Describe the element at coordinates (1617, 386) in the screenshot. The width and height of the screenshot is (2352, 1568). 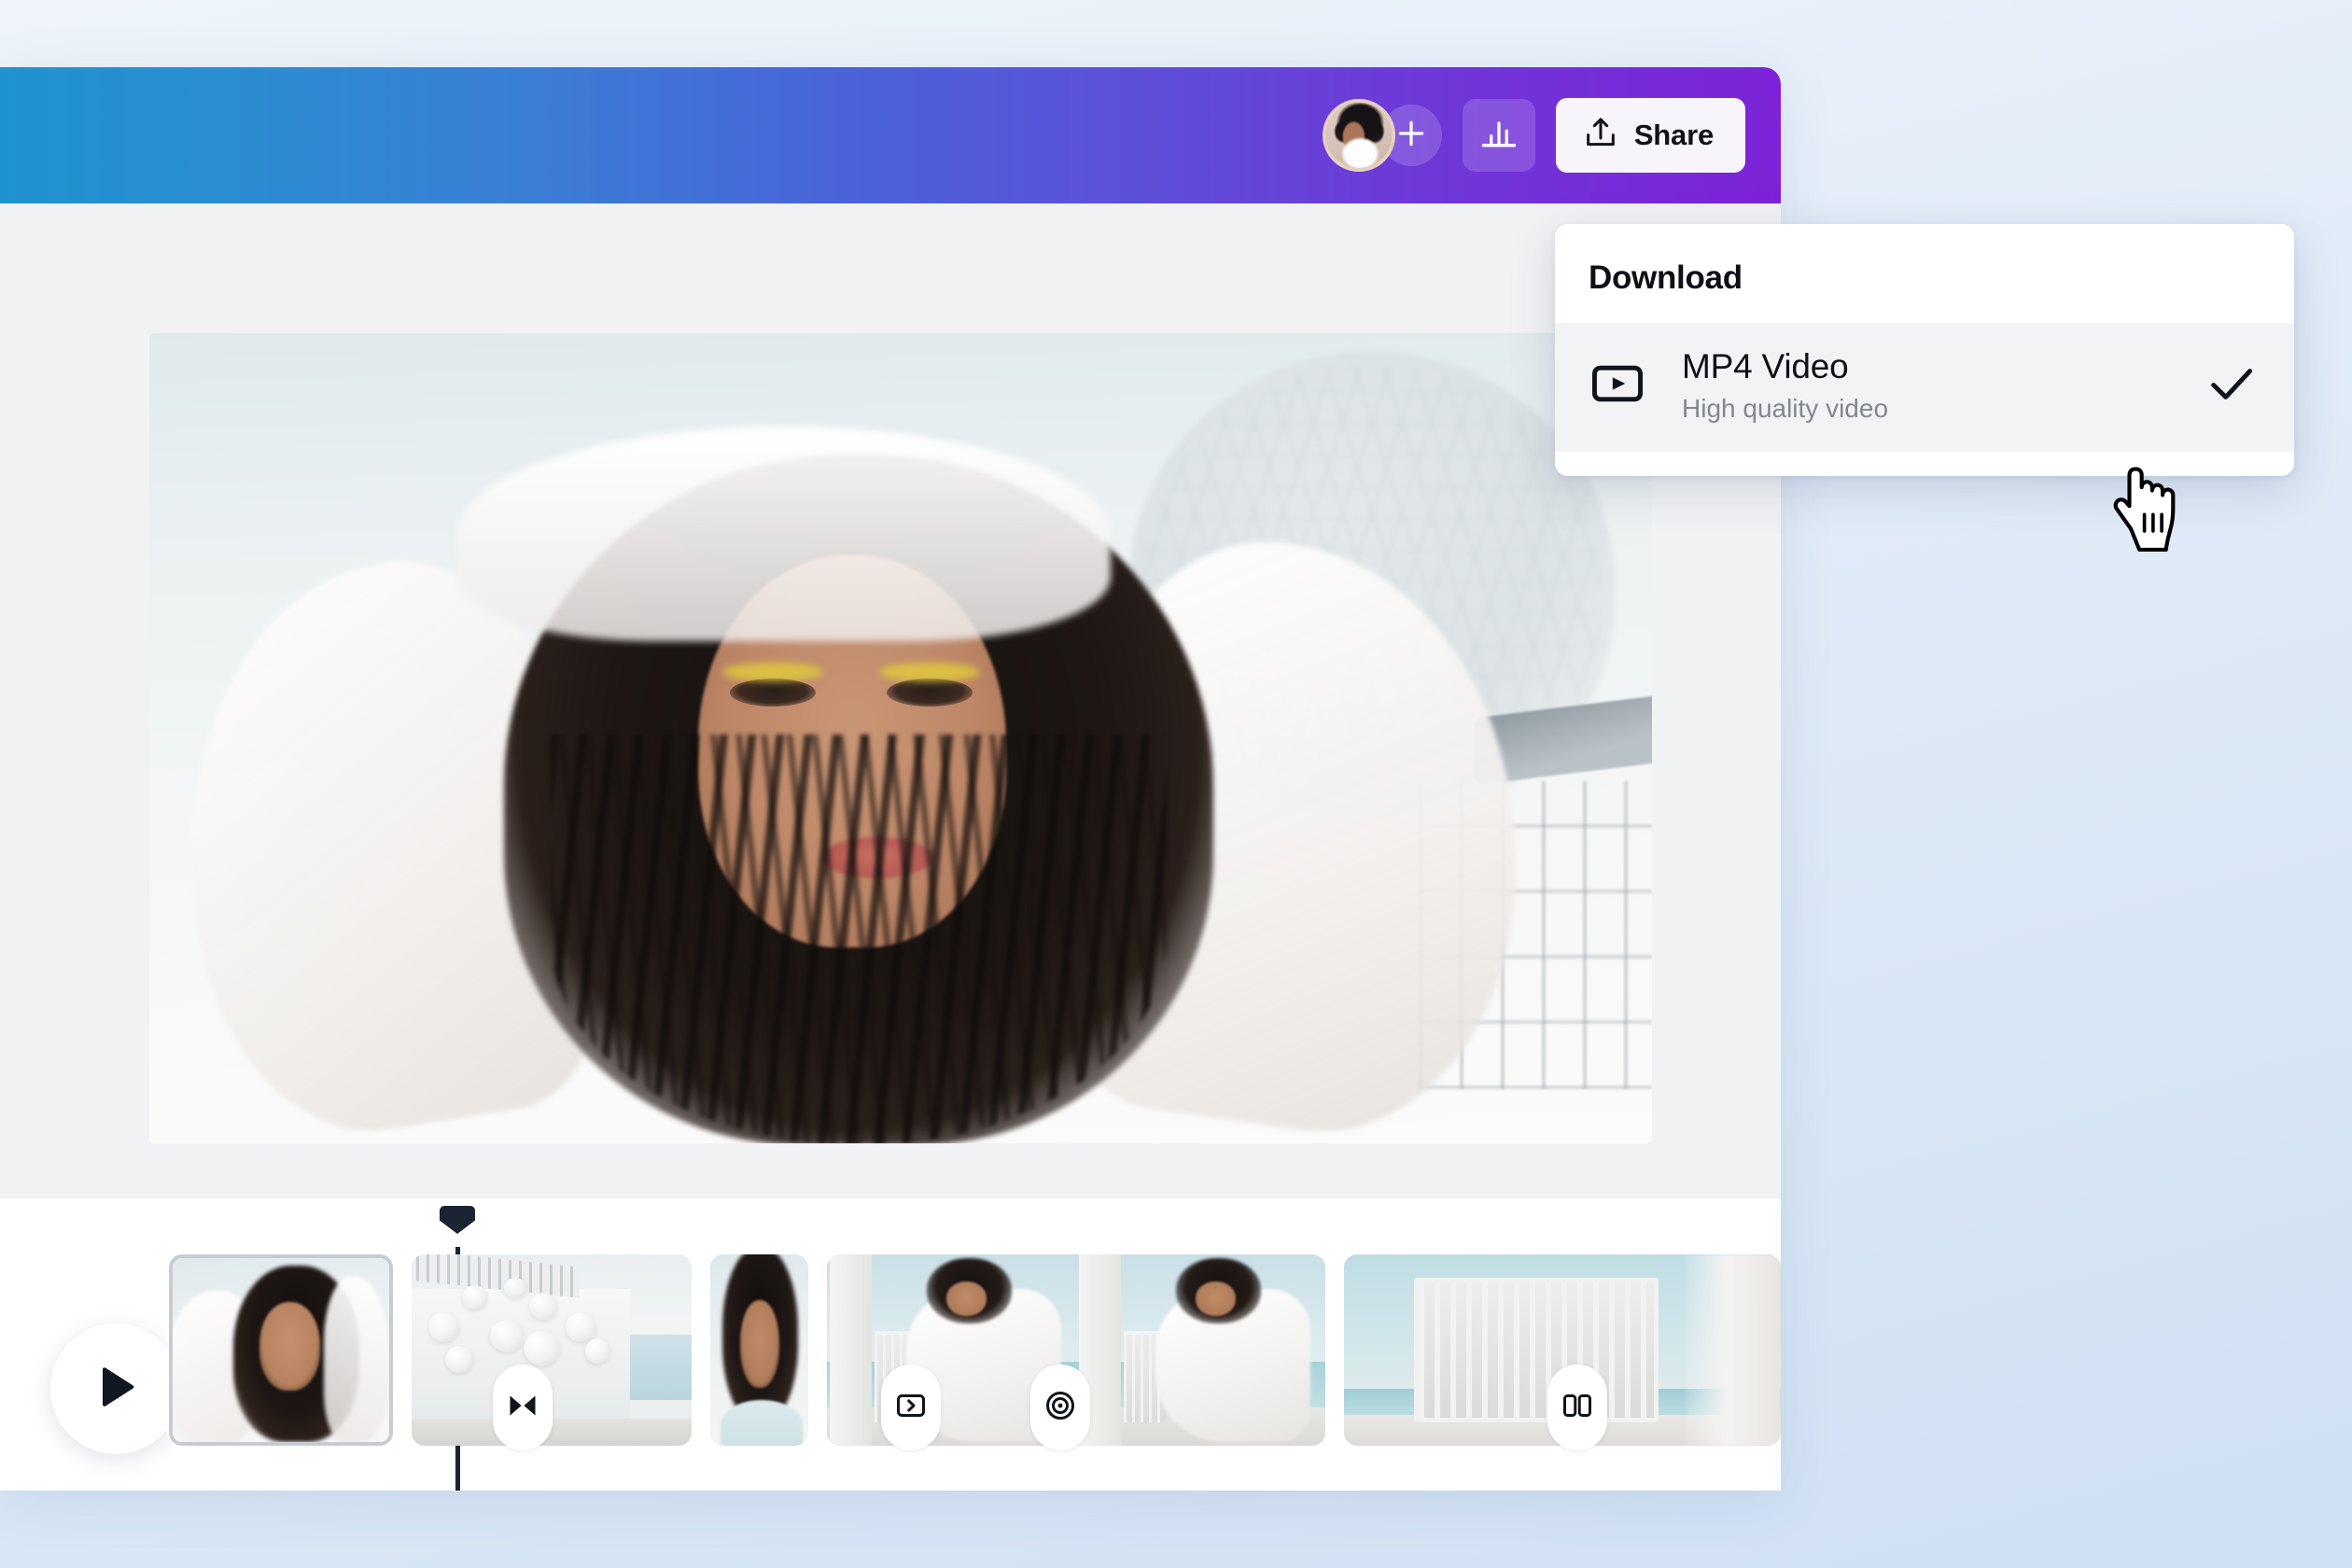
I see `video-file-icon` at that location.